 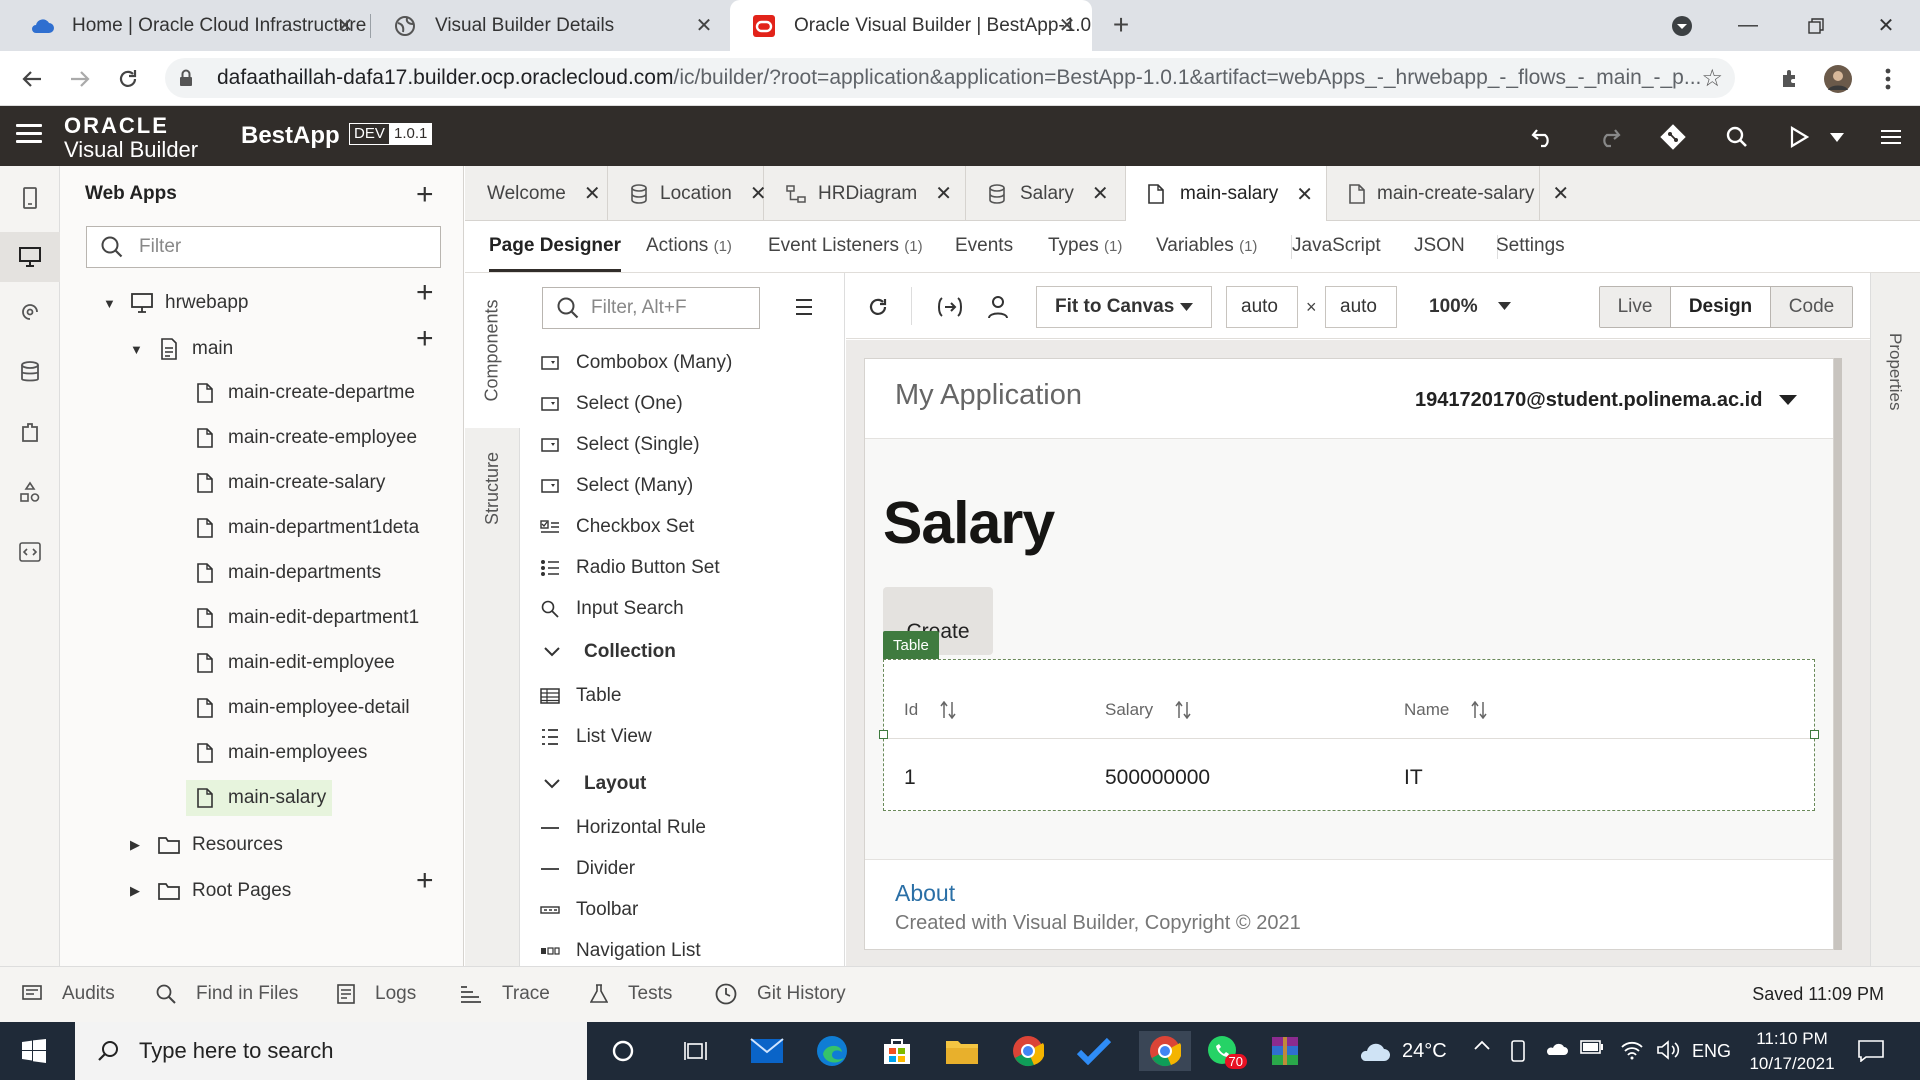 I want to click on avatar, so click(x=1838, y=79).